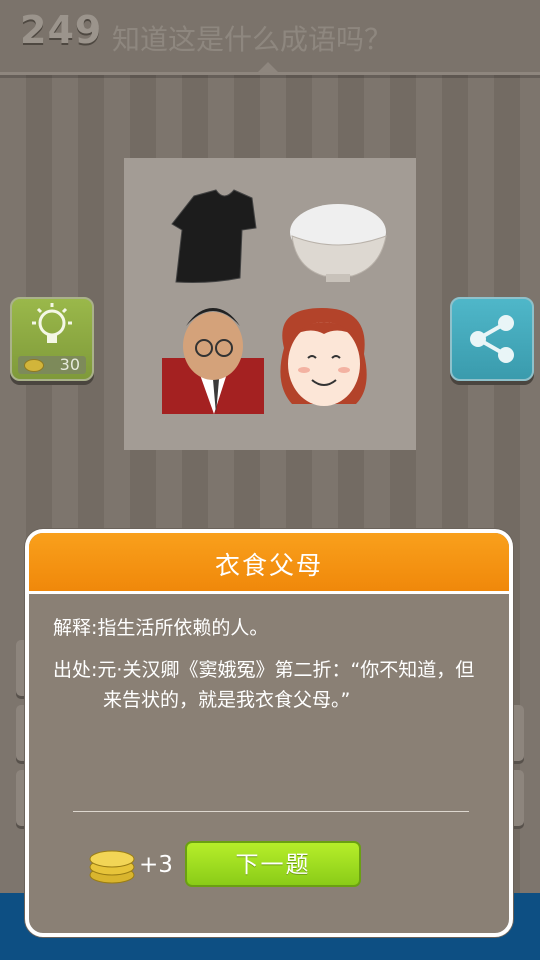 The image size is (540, 960). Describe the element at coordinates (323, 357) in the screenshot. I see `mother-cartoon-icon` at that location.